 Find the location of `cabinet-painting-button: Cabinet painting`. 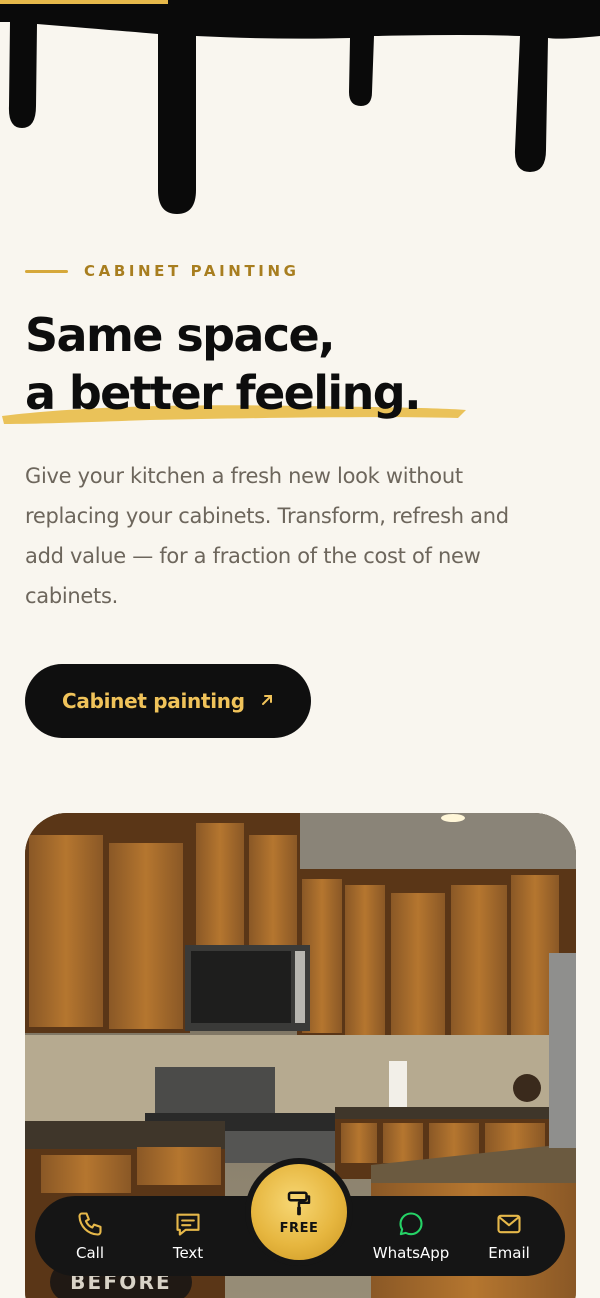

cabinet-painting-button: Cabinet painting is located at coordinates (168, 701).